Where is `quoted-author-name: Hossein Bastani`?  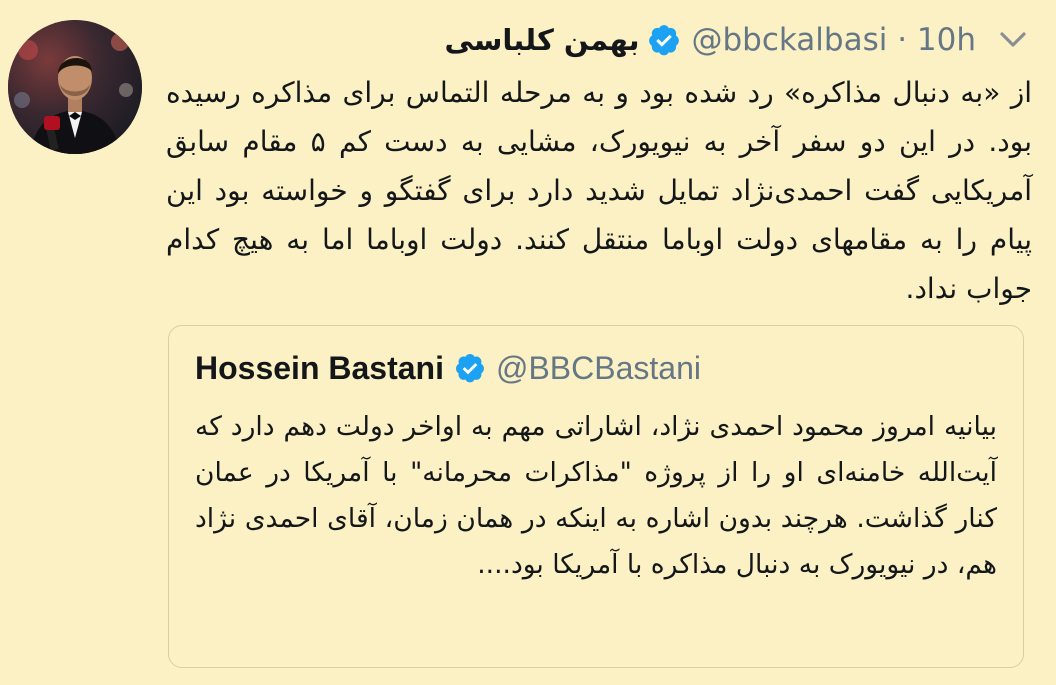 quoted-author-name: Hossein Bastani is located at coordinates (319, 368).